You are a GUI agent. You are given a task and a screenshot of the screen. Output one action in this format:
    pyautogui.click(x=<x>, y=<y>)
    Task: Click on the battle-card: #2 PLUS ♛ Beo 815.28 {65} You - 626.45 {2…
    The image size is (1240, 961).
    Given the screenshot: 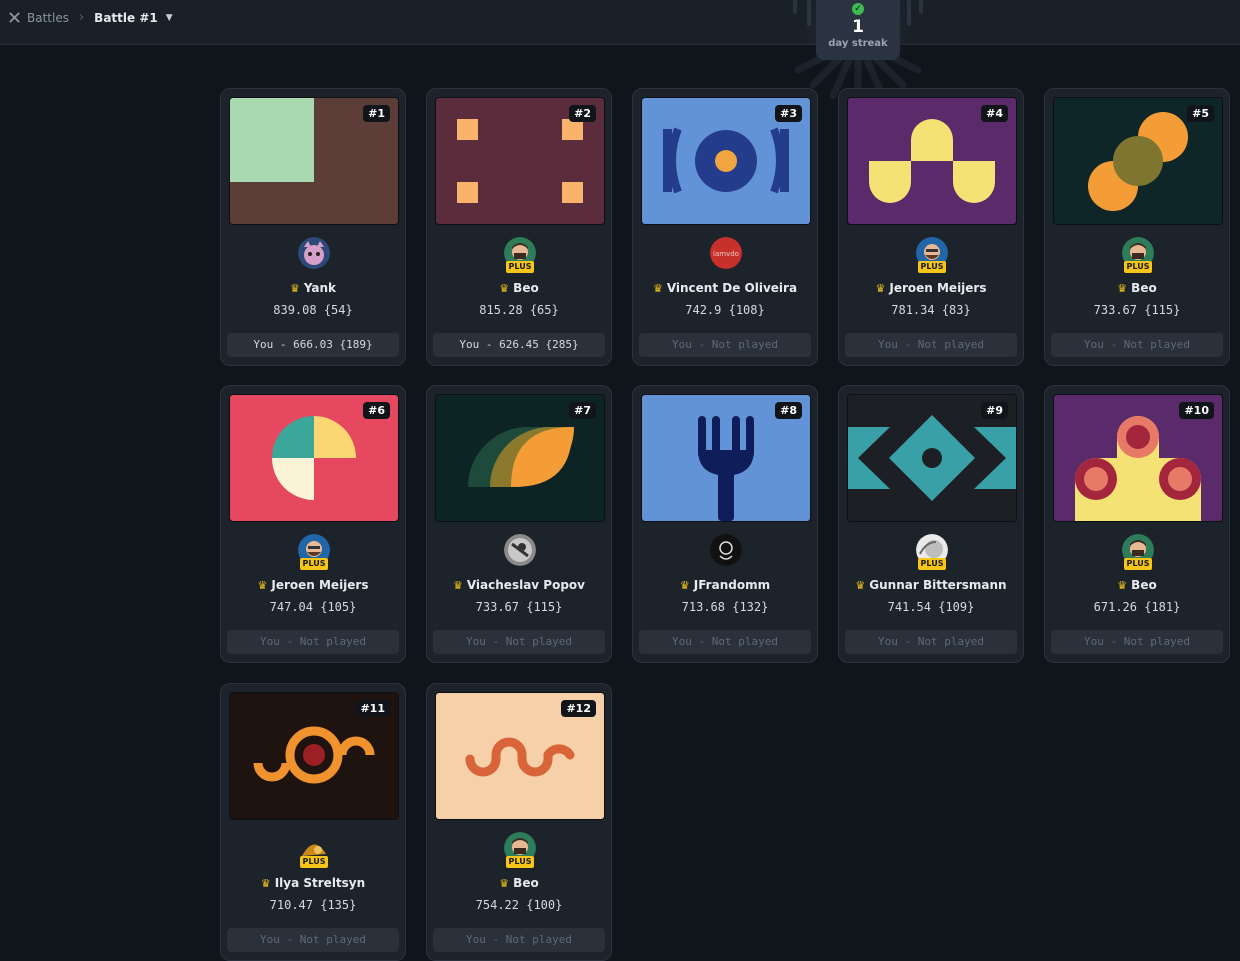 What is the action you would take?
    pyautogui.click(x=519, y=227)
    